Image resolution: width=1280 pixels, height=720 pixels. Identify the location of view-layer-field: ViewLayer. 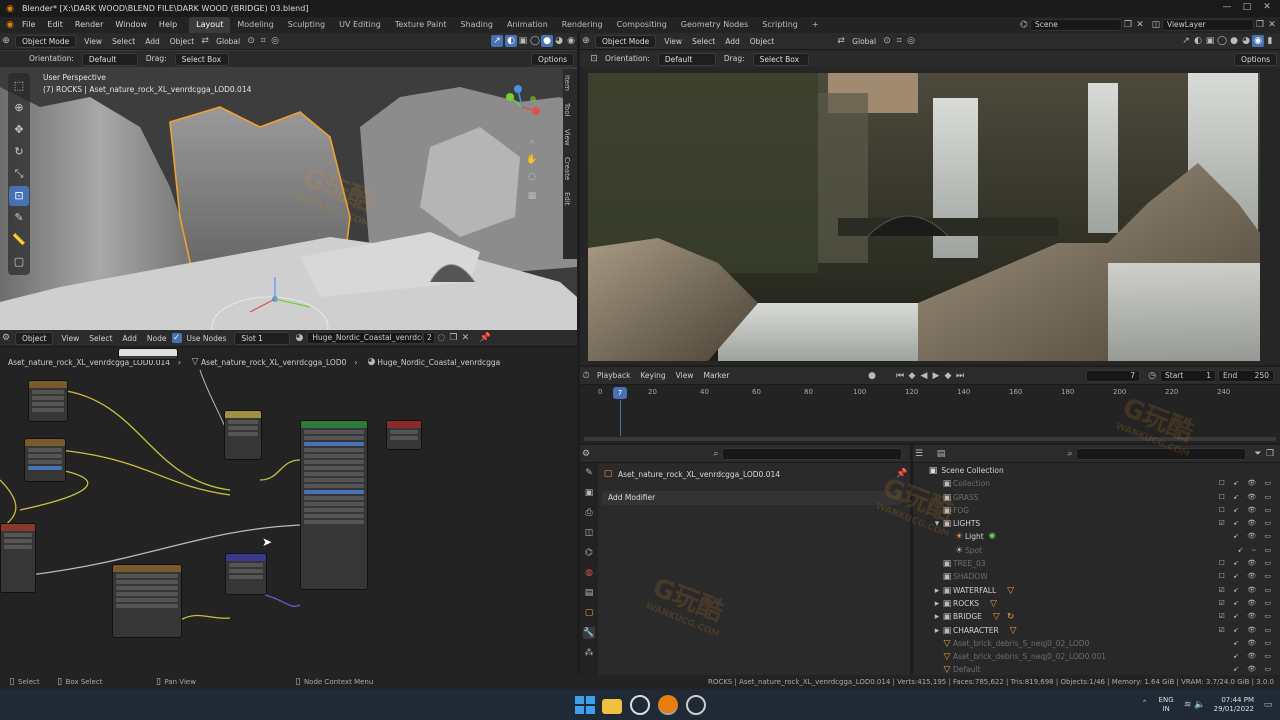
(1208, 25).